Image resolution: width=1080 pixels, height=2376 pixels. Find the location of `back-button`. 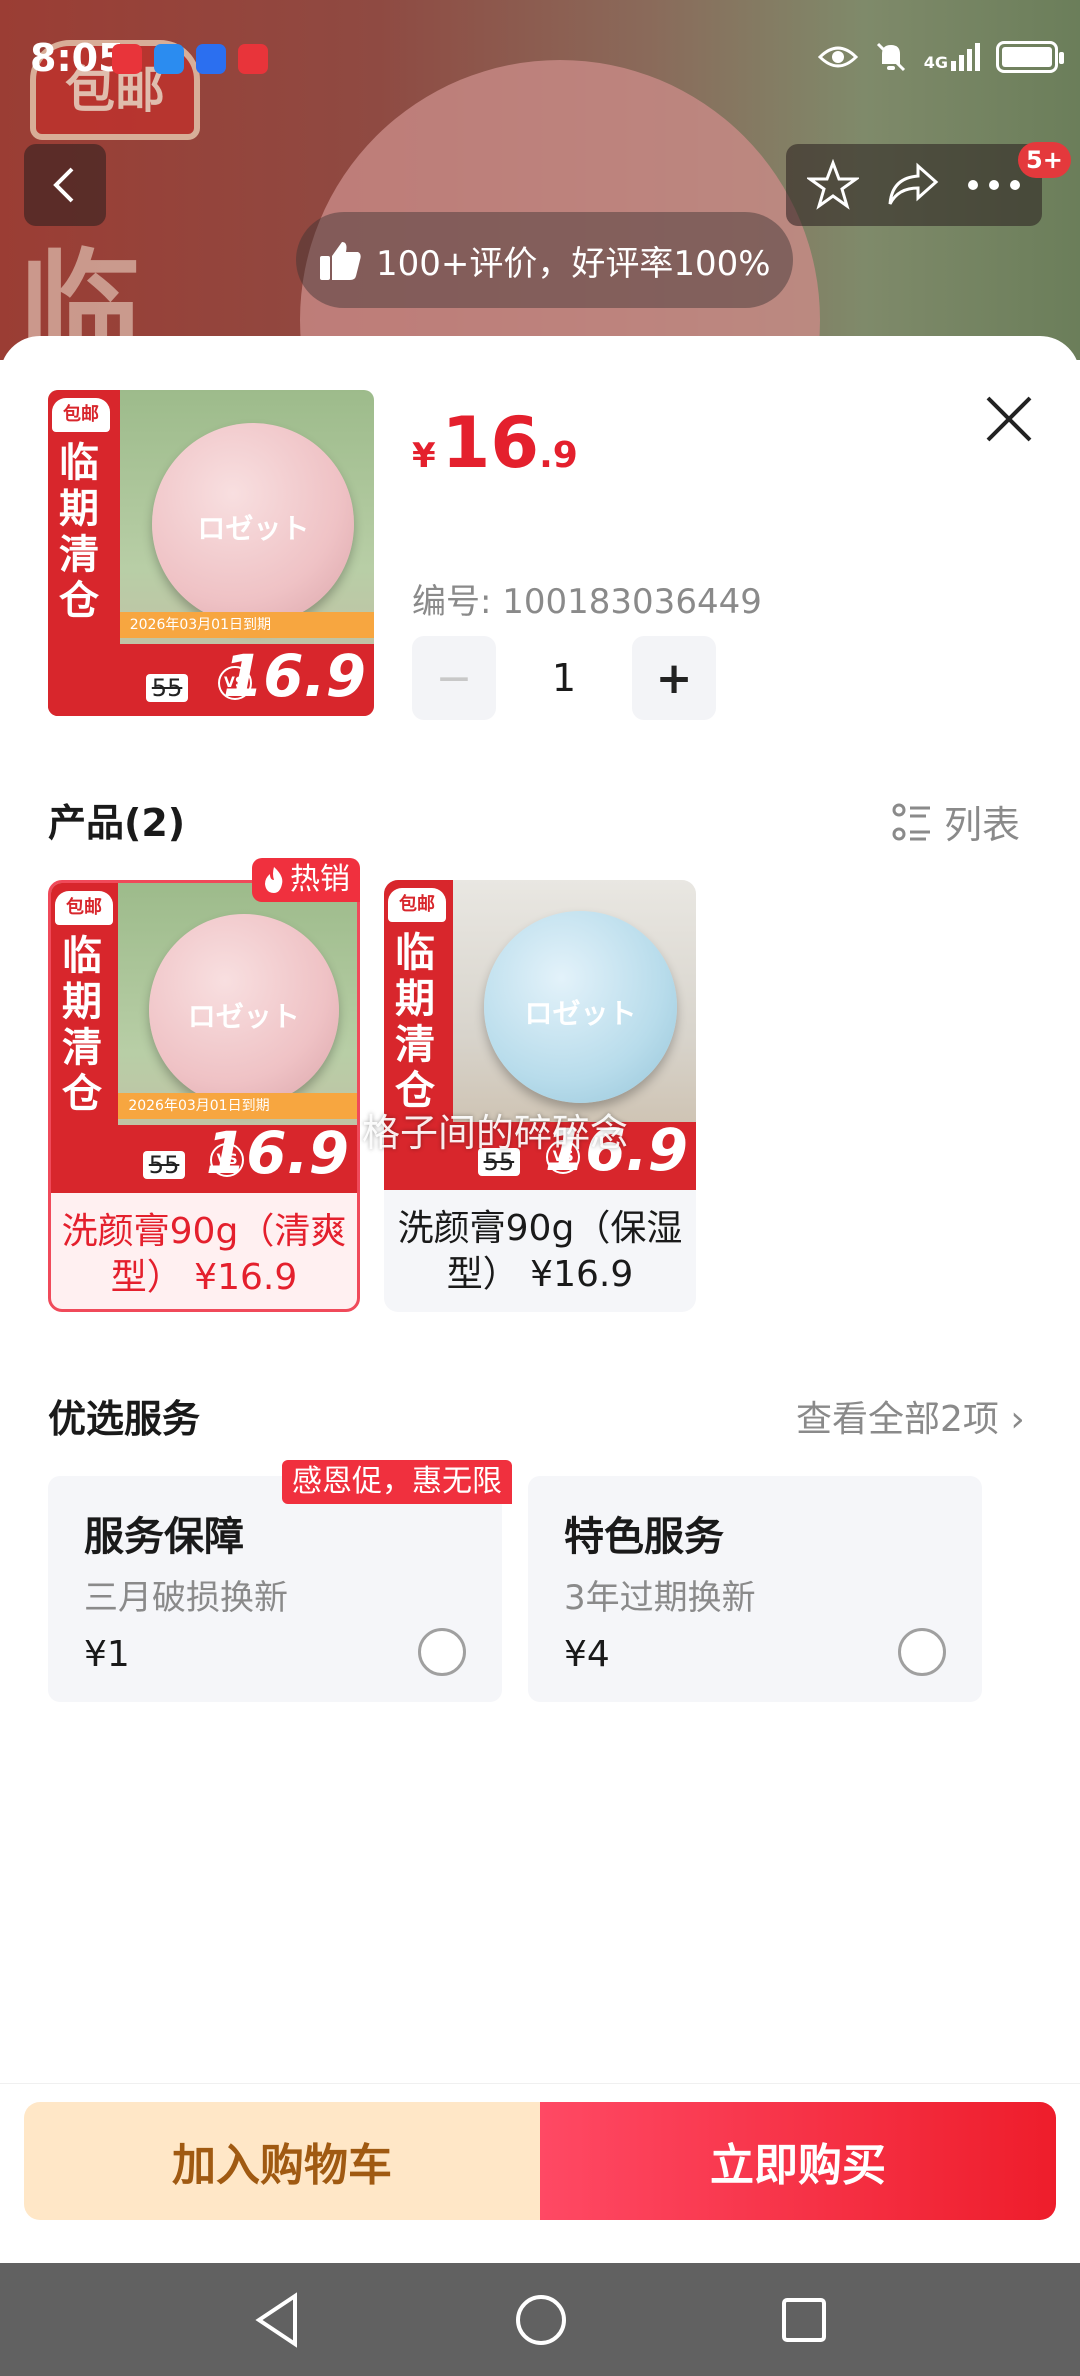

back-button is located at coordinates (65, 185).